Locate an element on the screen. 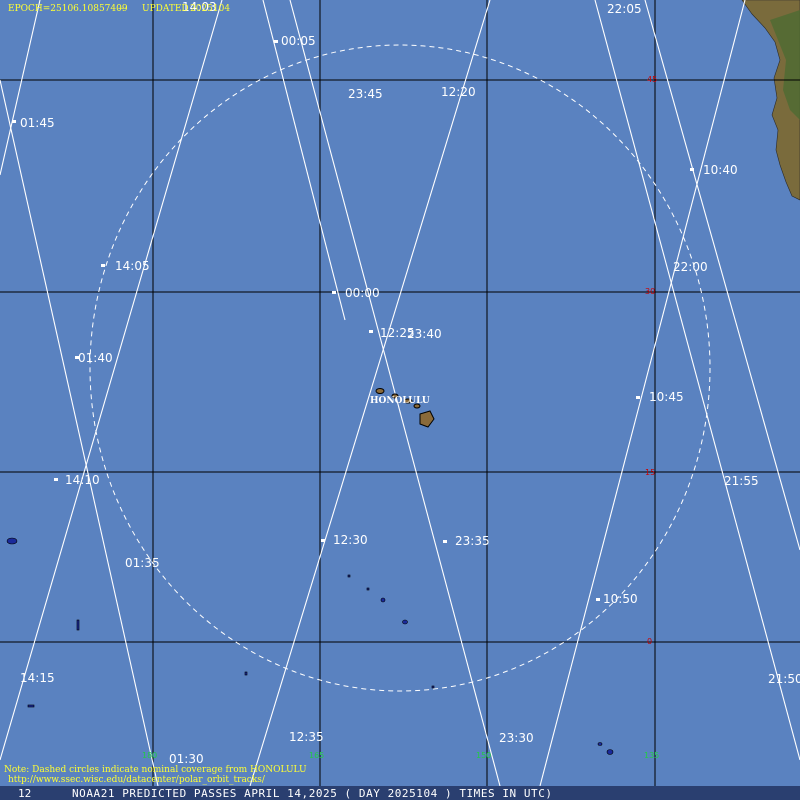 This screenshot has width=800, height=800. pass-time: 21:50 is located at coordinates (784, 679).